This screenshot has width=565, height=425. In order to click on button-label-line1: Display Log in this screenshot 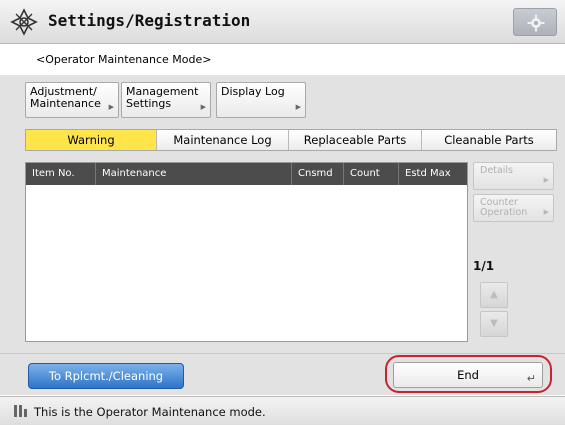, I will do `click(253, 91)`.